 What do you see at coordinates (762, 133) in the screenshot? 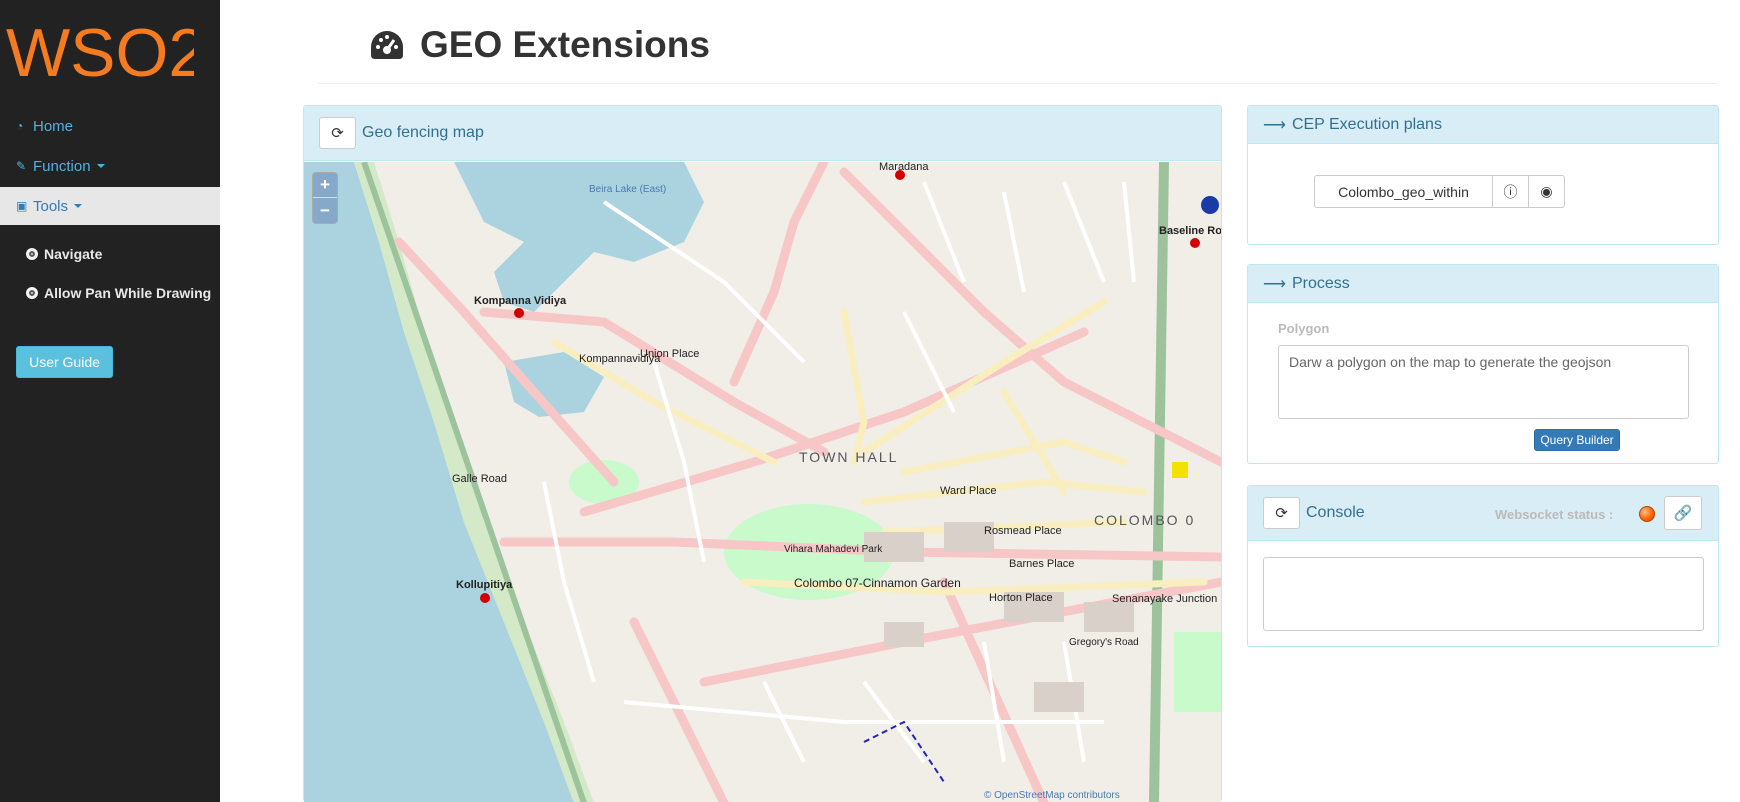
I see `panel-heading: ⟳ Geo fencing map` at bounding box center [762, 133].